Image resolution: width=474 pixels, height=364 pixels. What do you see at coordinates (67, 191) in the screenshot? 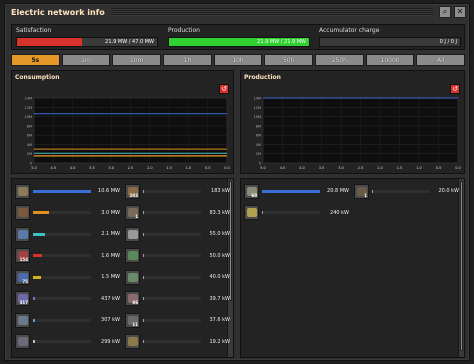
I see `entity-row: 10.6 MW` at bounding box center [67, 191].